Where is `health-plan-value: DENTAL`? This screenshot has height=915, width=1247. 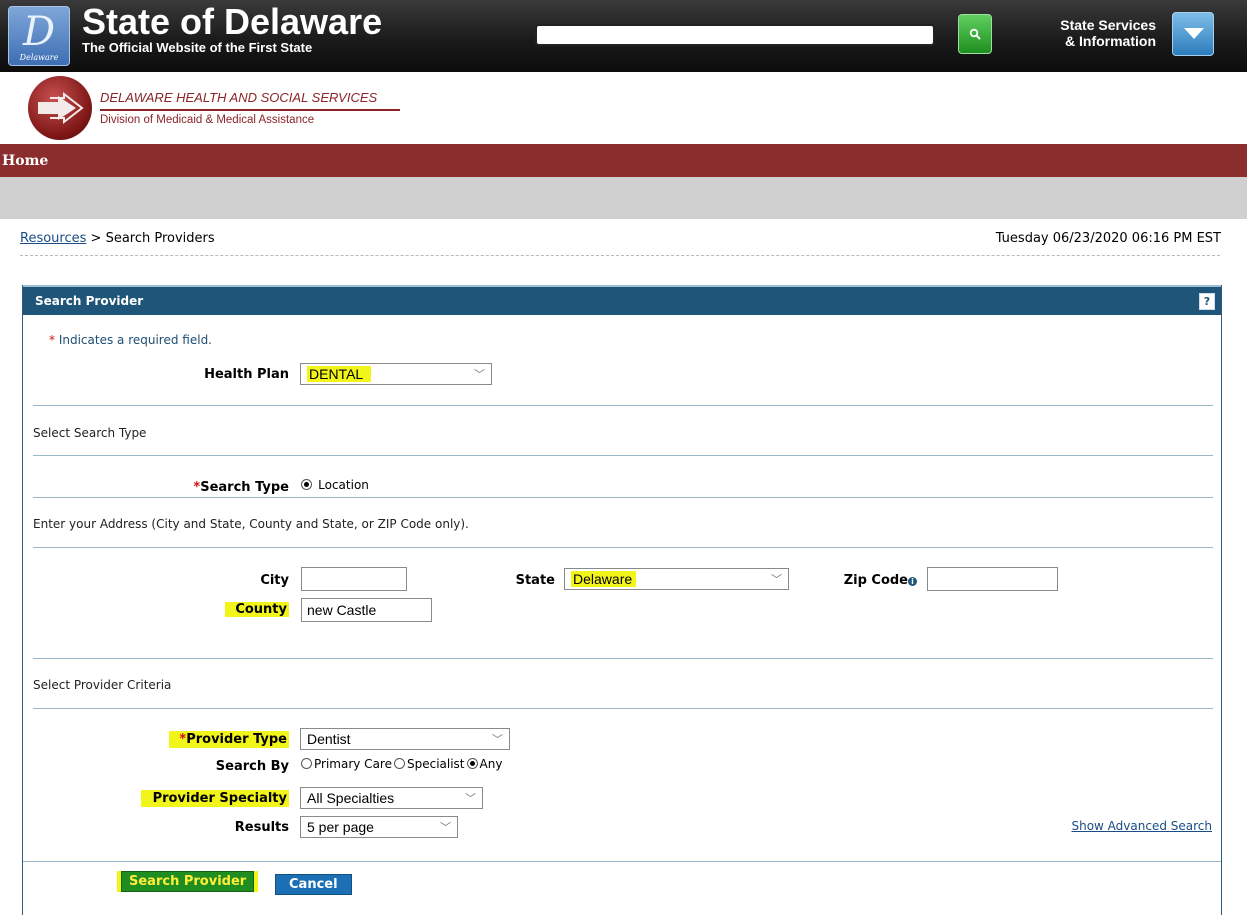 health-plan-value: DENTAL is located at coordinates (339, 374).